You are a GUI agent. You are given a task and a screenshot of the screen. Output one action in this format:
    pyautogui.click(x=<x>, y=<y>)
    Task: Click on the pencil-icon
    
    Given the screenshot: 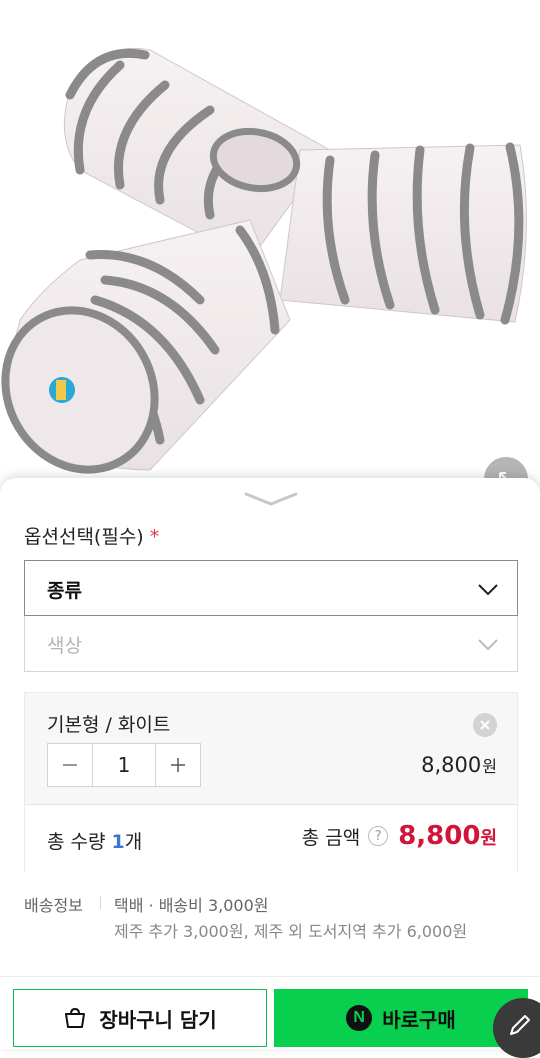 What is the action you would take?
    pyautogui.click(x=520, y=1025)
    